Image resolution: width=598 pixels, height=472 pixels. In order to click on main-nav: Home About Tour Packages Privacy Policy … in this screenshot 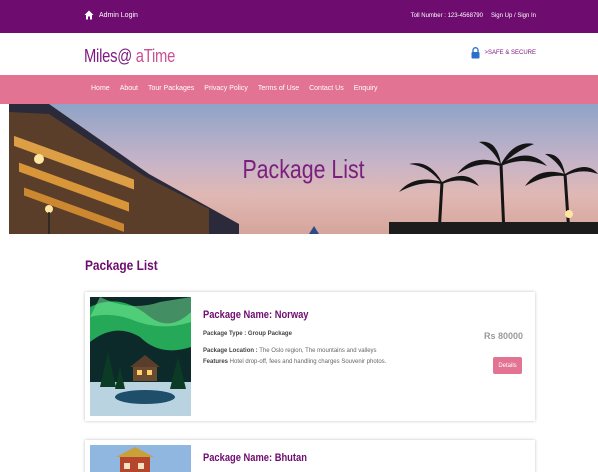, I will do `click(299, 89)`.